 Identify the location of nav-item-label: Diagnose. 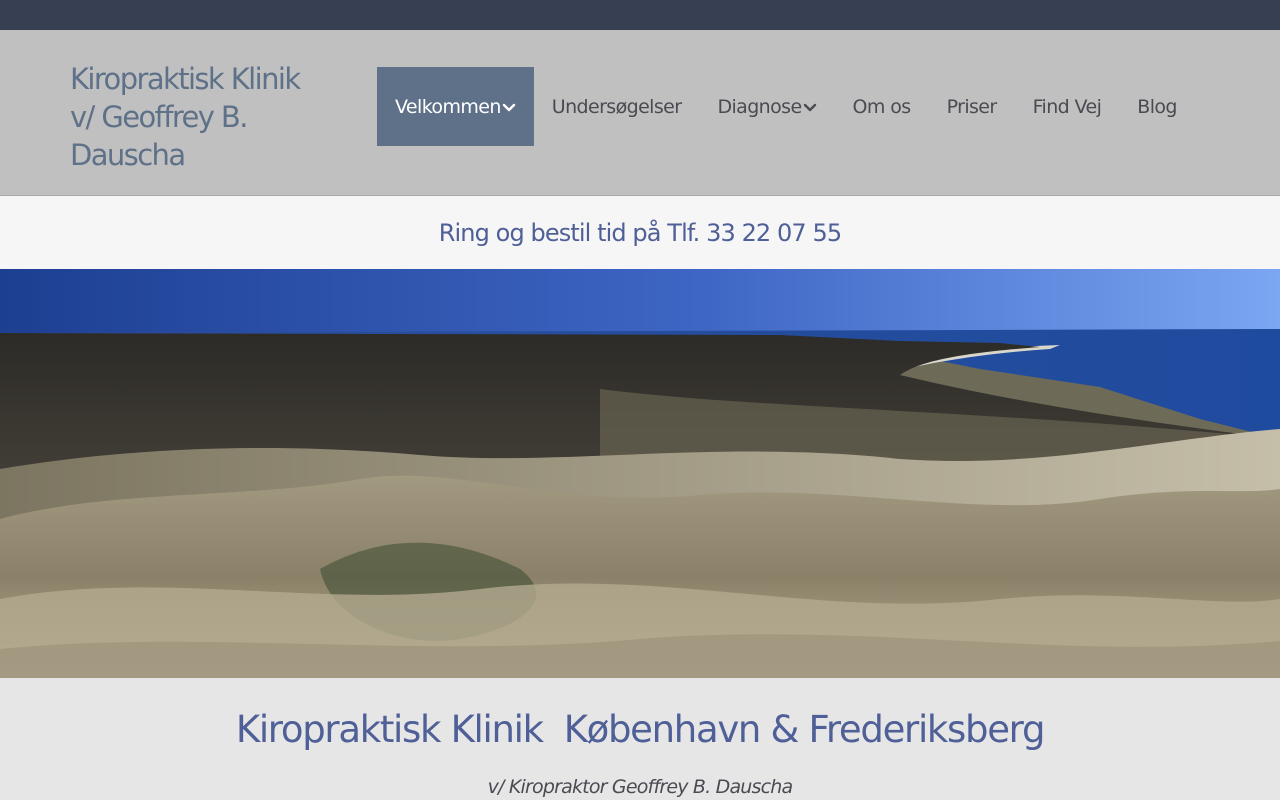
(759, 106).